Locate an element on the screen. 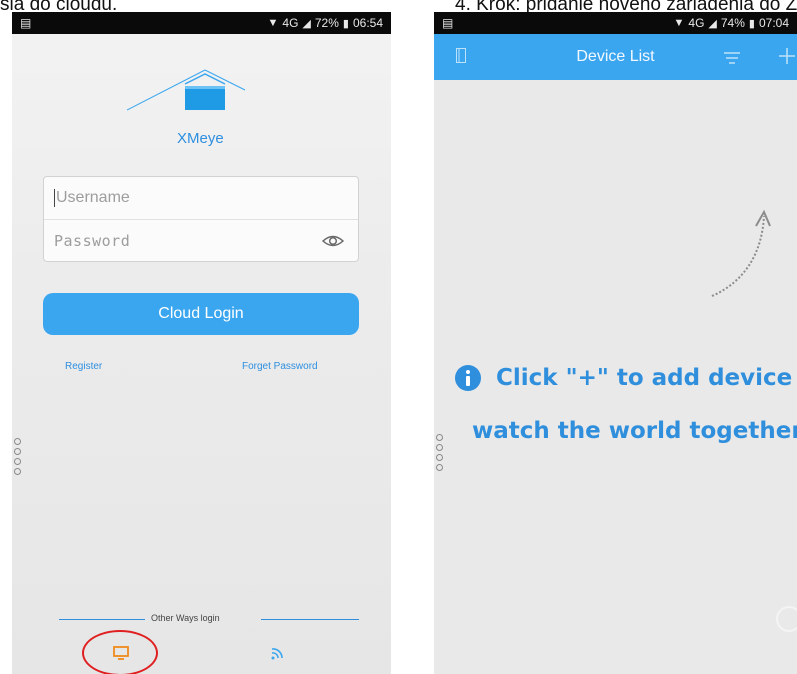 This screenshot has width=797, height=674. status-indicators: ▼ 4G ◢ 72% ▮ 06:54 is located at coordinates (326, 23).